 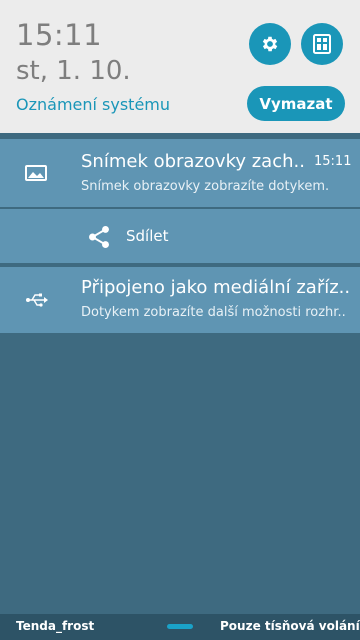 What do you see at coordinates (73, 71) in the screenshot?
I see `date-label: st, 1. 10.` at bounding box center [73, 71].